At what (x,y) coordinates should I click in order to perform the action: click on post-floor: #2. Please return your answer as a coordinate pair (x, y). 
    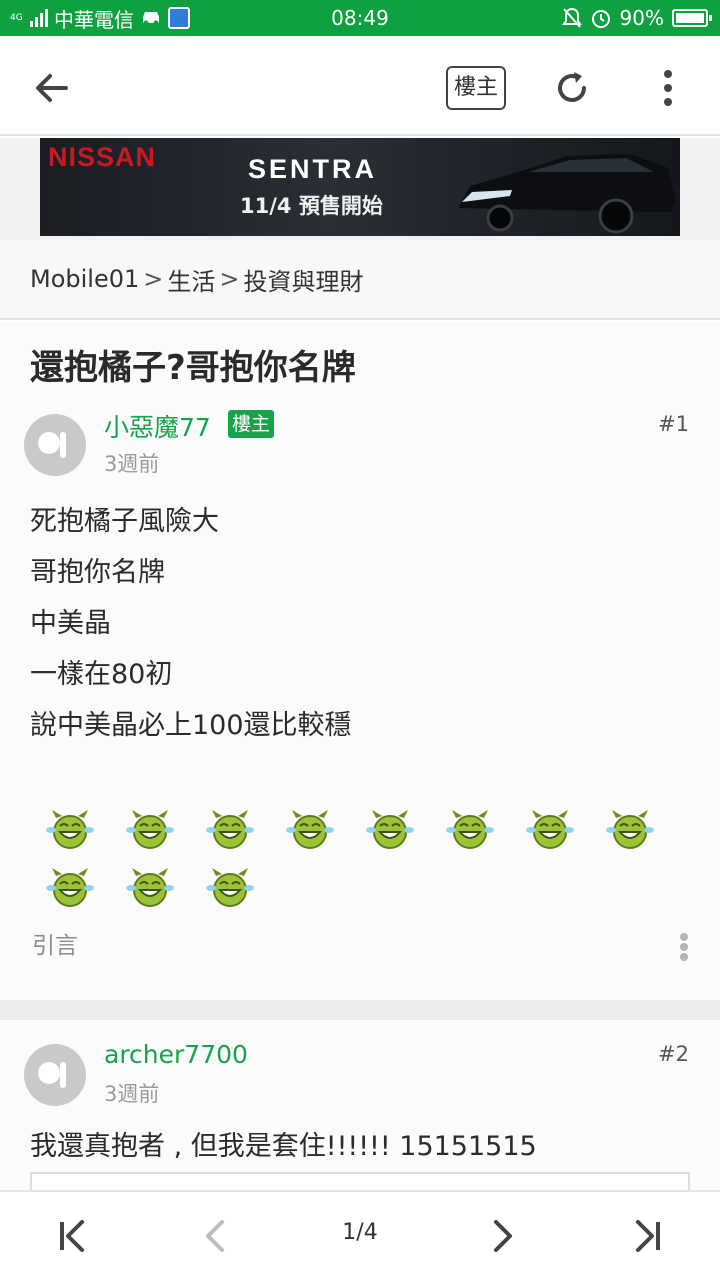
    Looking at the image, I should click on (673, 1054).